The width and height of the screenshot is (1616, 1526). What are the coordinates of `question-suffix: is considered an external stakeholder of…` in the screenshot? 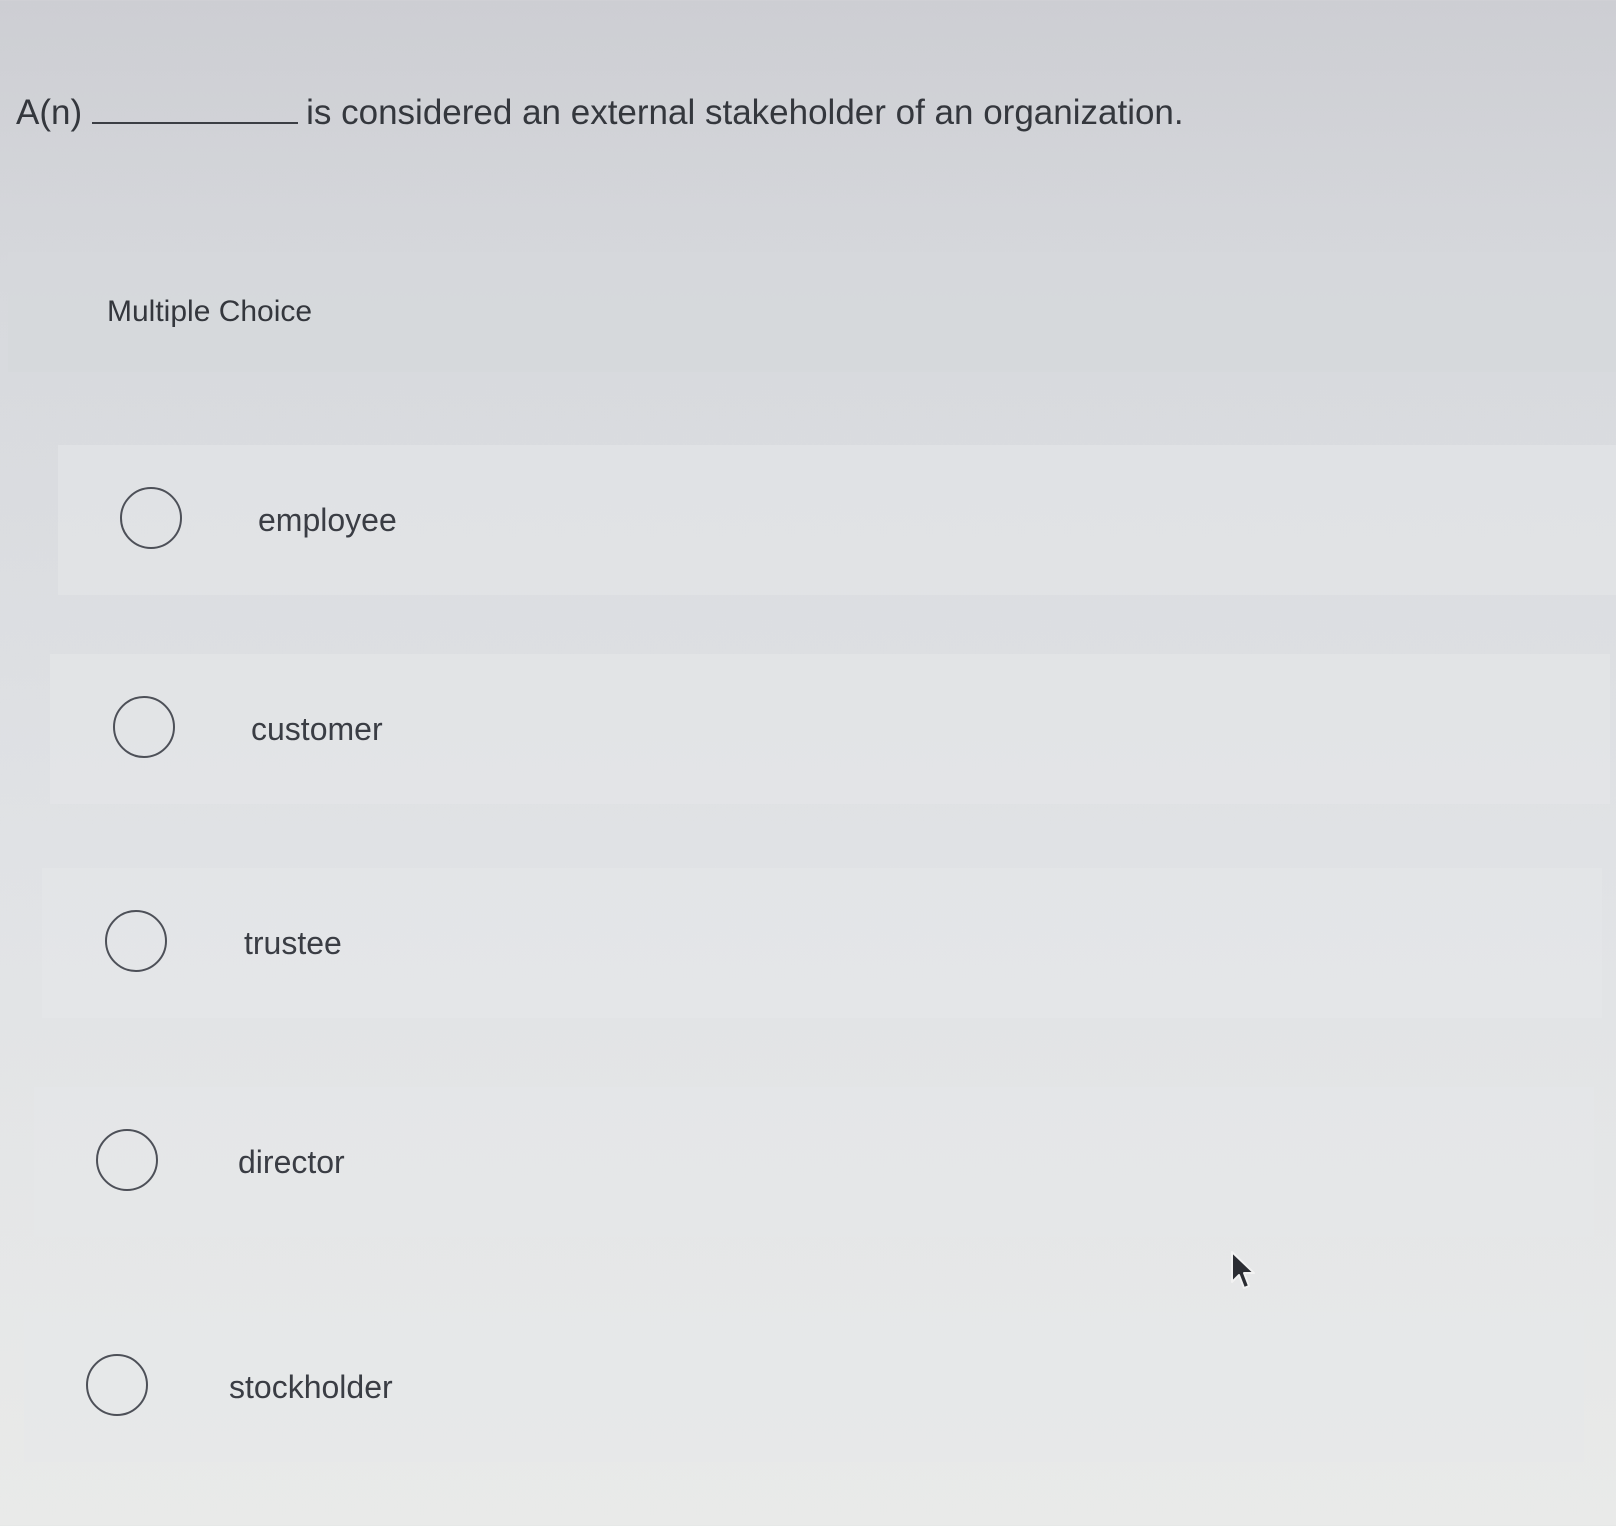 It's located at (745, 112).